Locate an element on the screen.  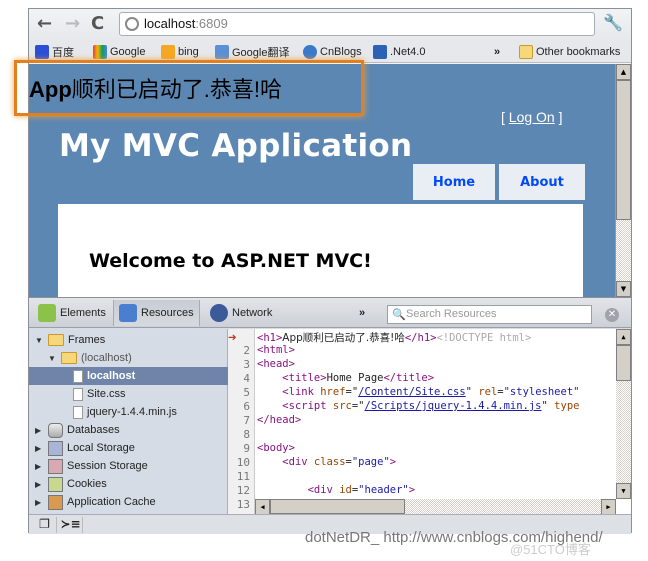
net-icon is located at coordinates (380, 52).